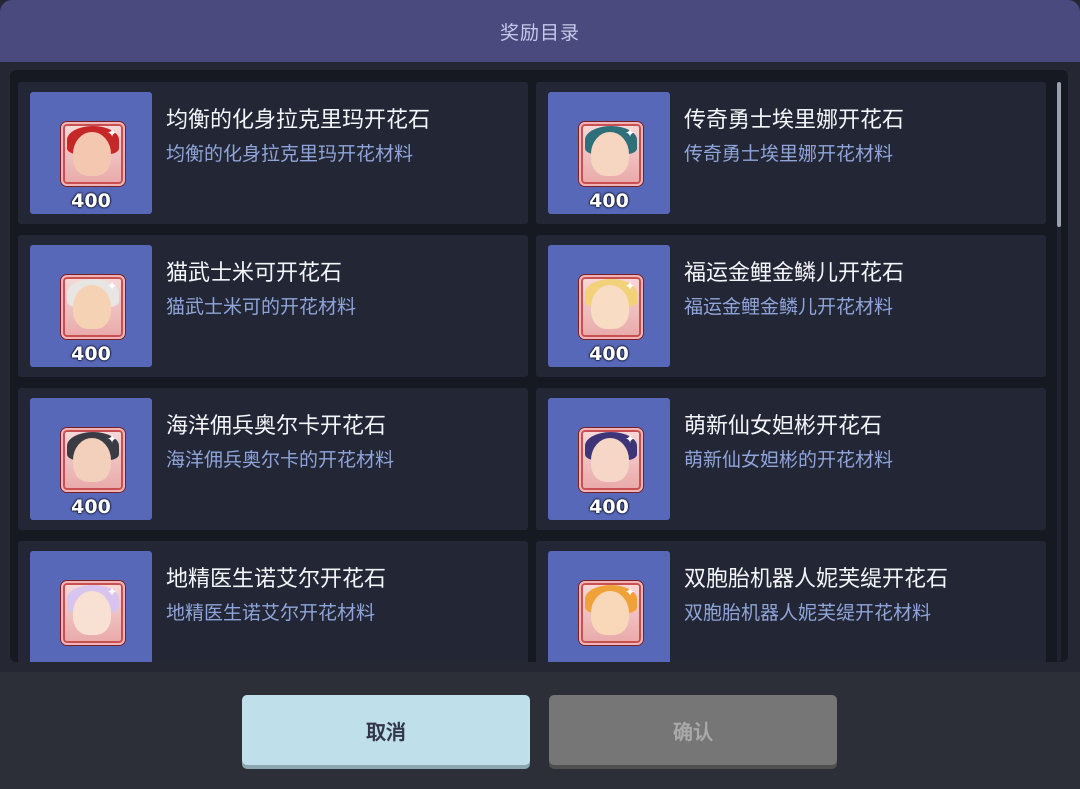 This screenshot has height=789, width=1080. I want to click on reward-item: ✦ 400 福运金鲤金鳞儿开花石 福运金鲤金鳞儿开花材料, so click(791, 306).